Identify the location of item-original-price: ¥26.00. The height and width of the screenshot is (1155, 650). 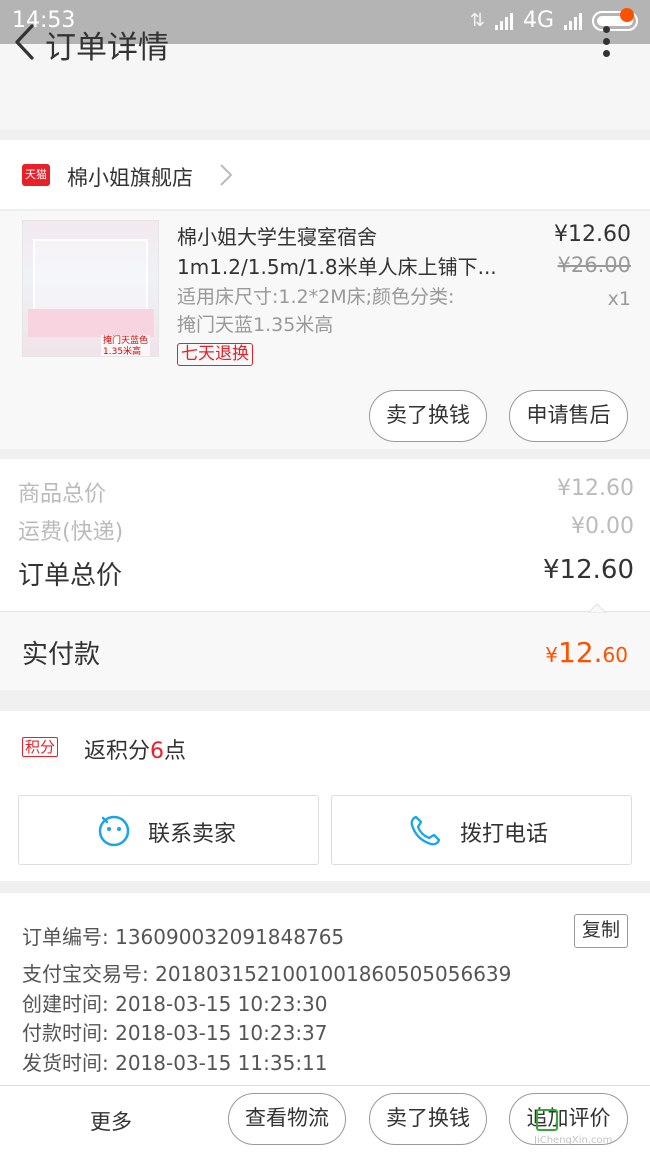
(594, 265).